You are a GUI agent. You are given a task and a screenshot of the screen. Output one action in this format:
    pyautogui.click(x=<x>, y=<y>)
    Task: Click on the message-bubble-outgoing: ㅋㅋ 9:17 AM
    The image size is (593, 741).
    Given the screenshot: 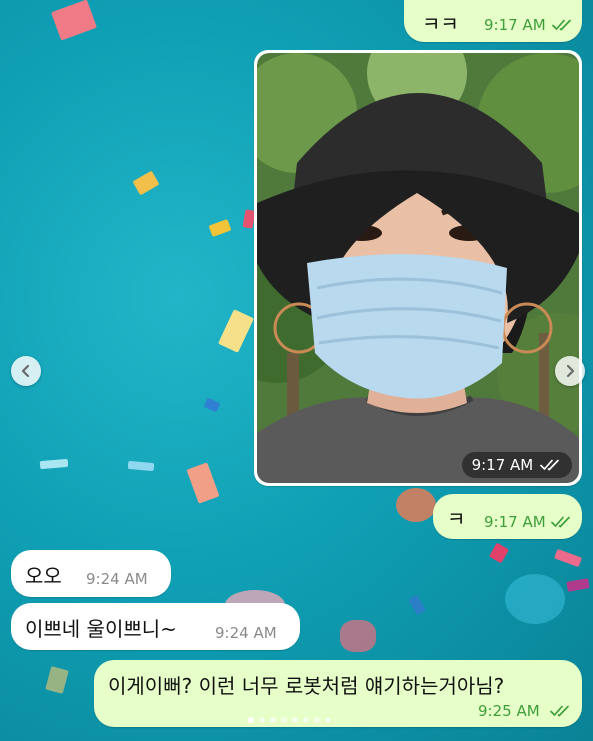 What is the action you would take?
    pyautogui.click(x=493, y=21)
    